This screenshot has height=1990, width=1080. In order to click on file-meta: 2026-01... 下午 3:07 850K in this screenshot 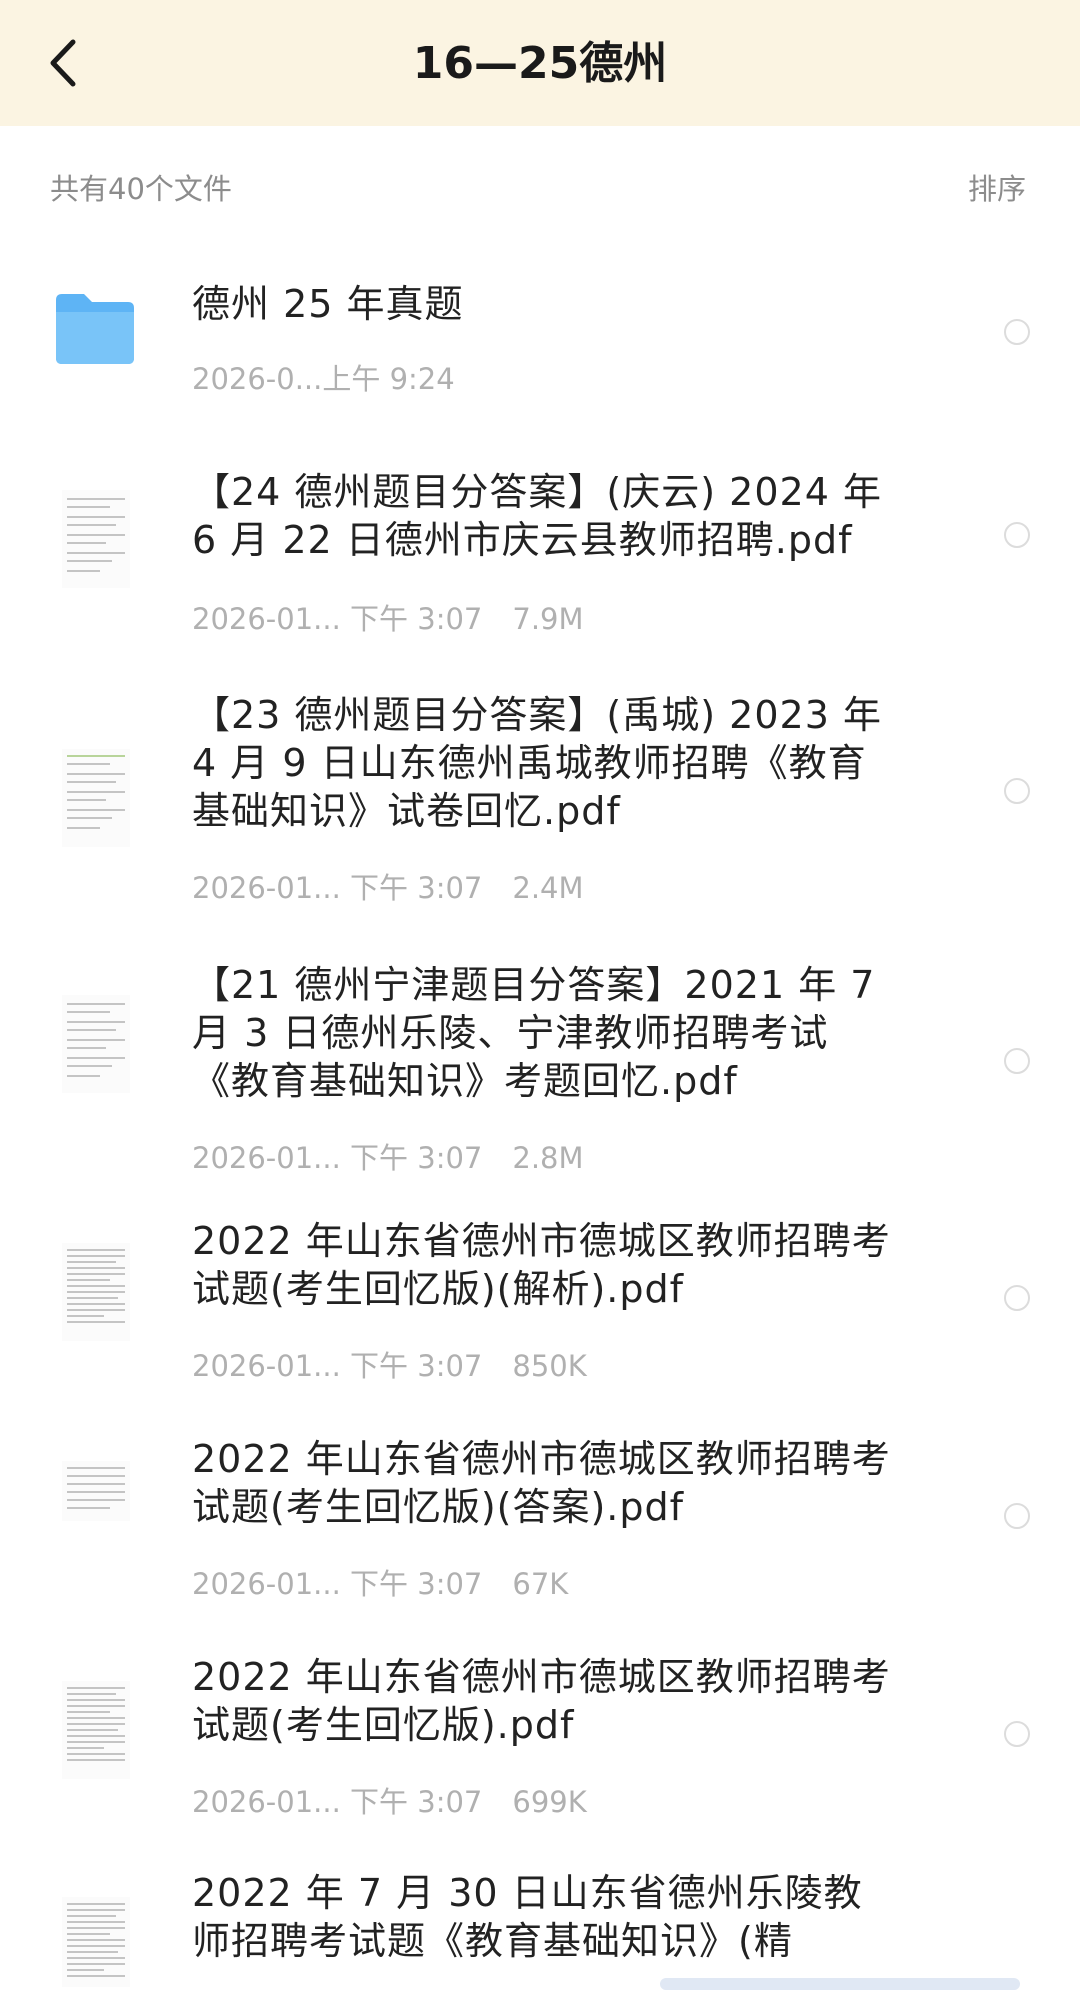, I will do `click(389, 1364)`.